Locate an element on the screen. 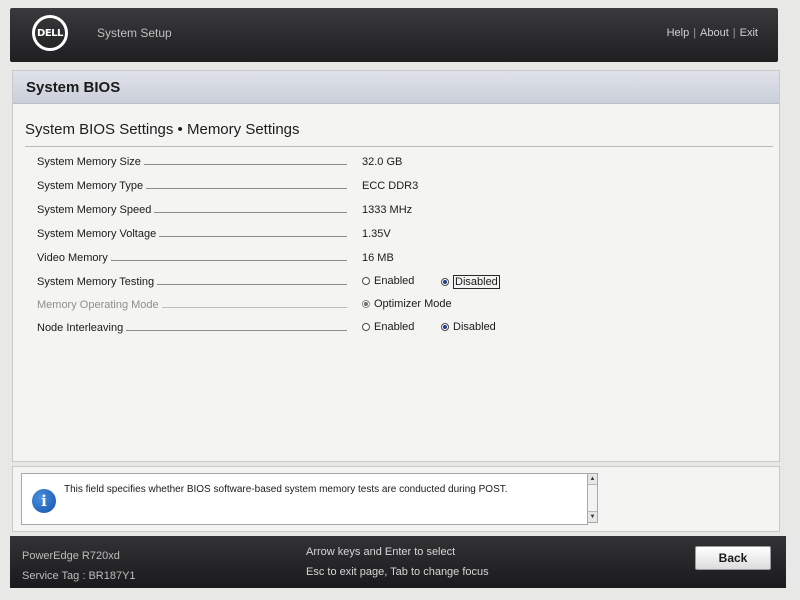 Image resolution: width=800 pixels, height=600 pixels. setting-label: System Memory Type is located at coordinates (92, 186).